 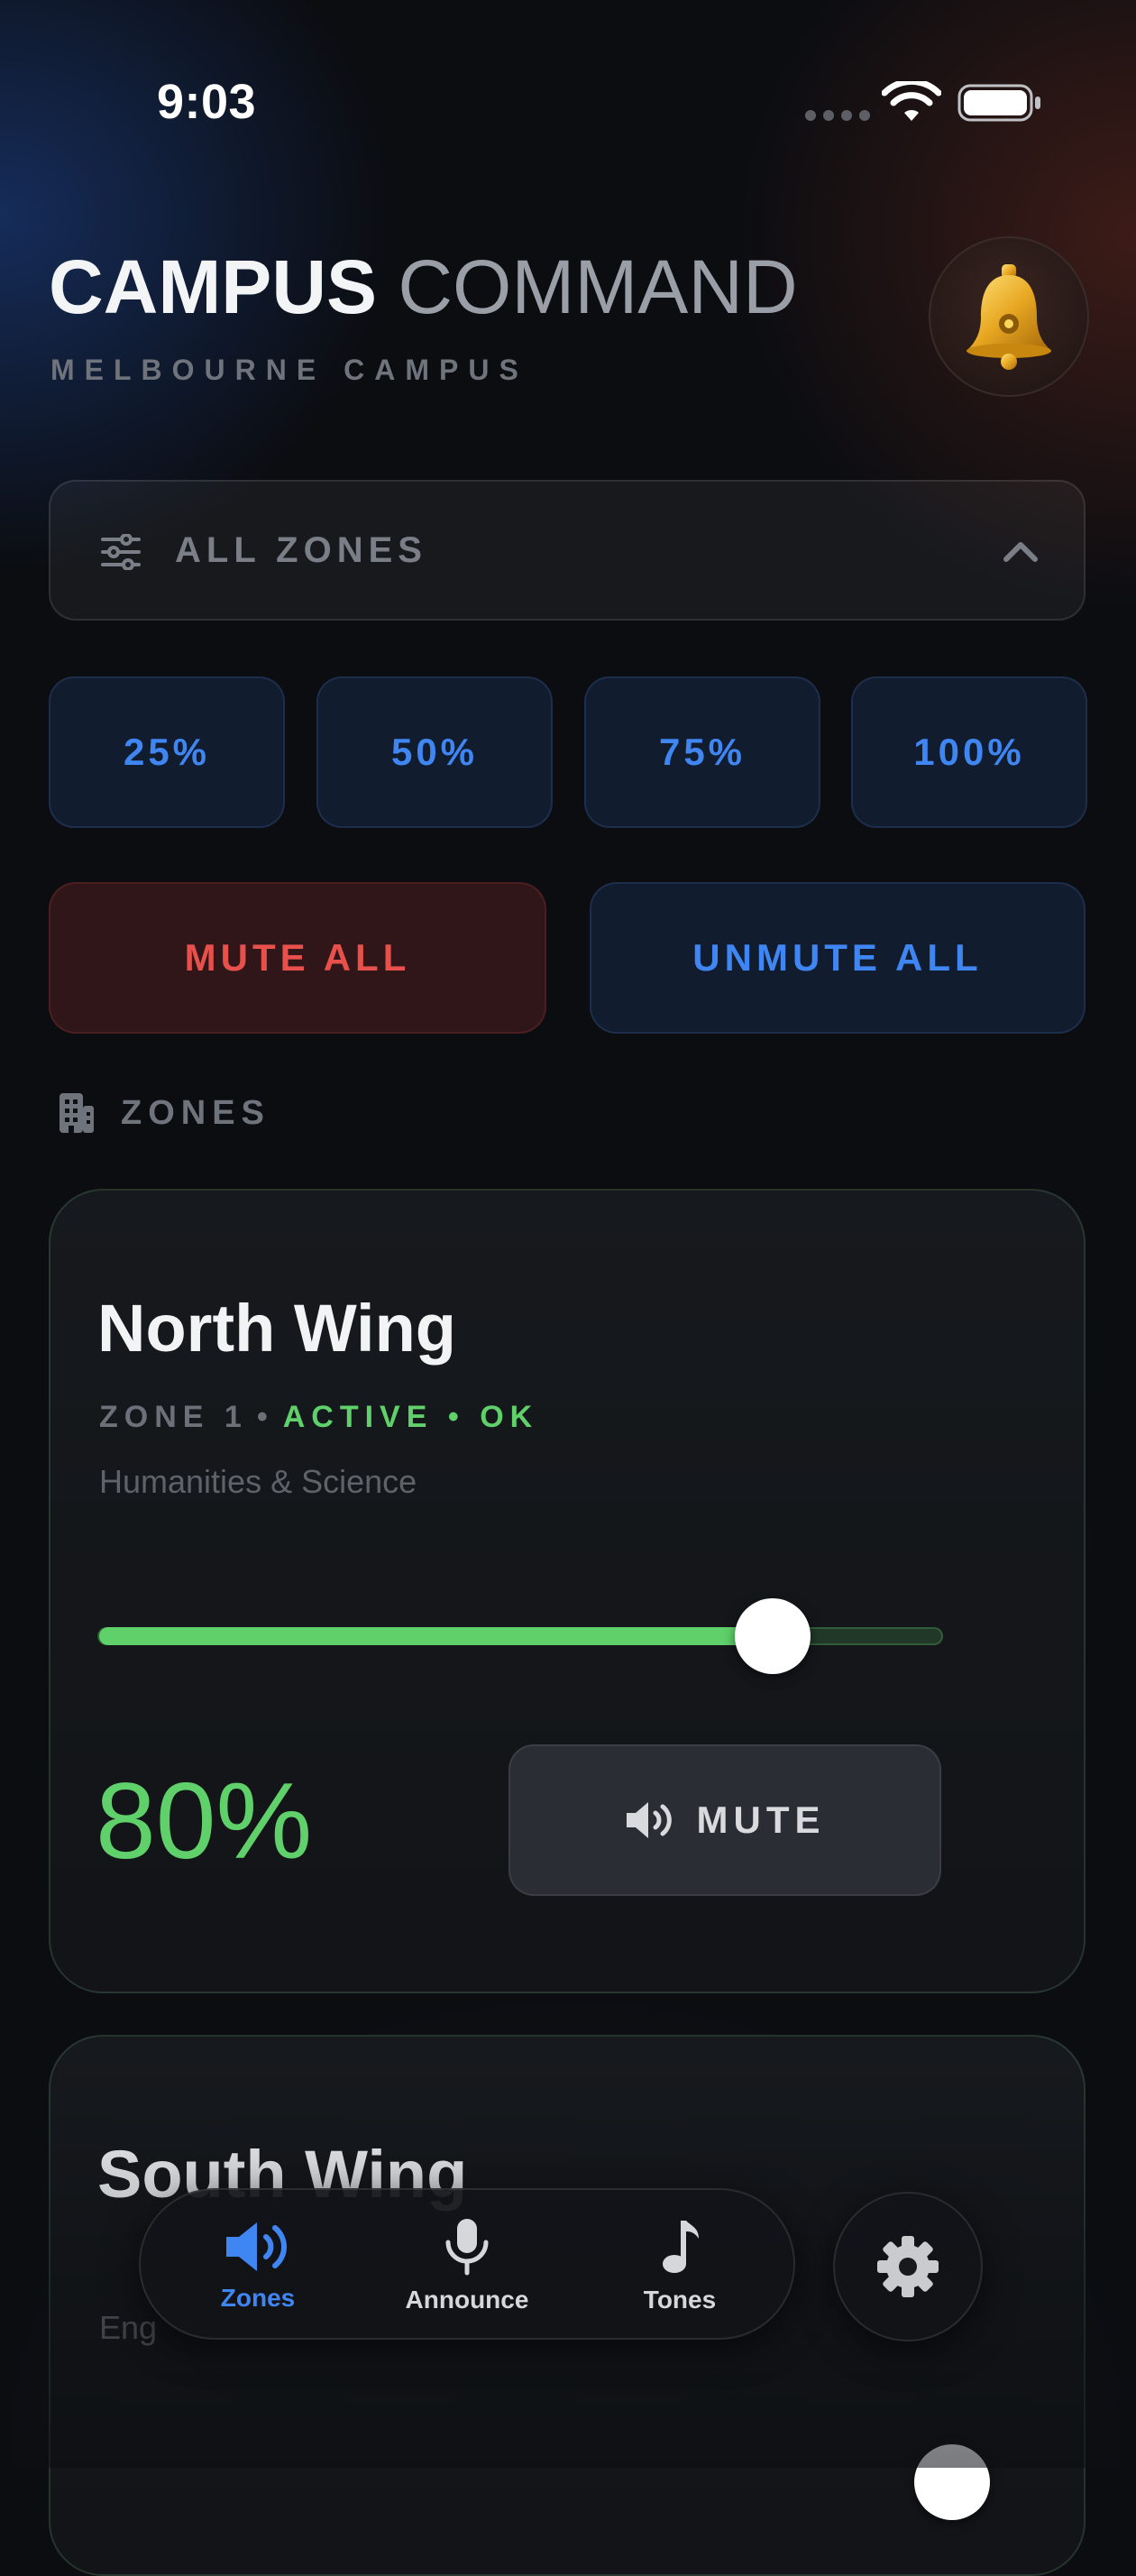 I want to click on tab-announce: Announce, so click(x=467, y=2265).